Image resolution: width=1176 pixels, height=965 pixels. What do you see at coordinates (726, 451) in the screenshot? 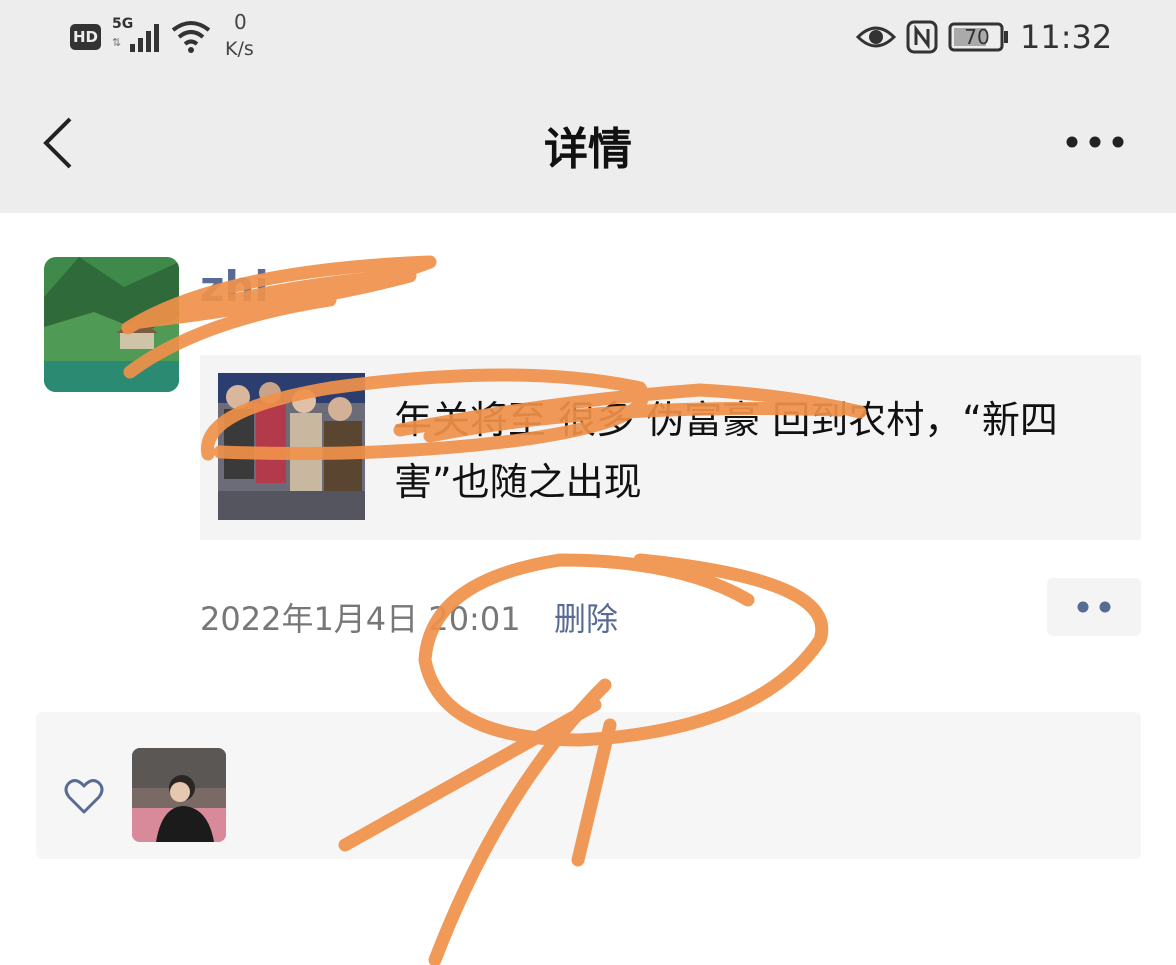
I see `link-title: 年关将至 很多 伪富豪 回到农村，“新四害”也随之出现` at bounding box center [726, 451].